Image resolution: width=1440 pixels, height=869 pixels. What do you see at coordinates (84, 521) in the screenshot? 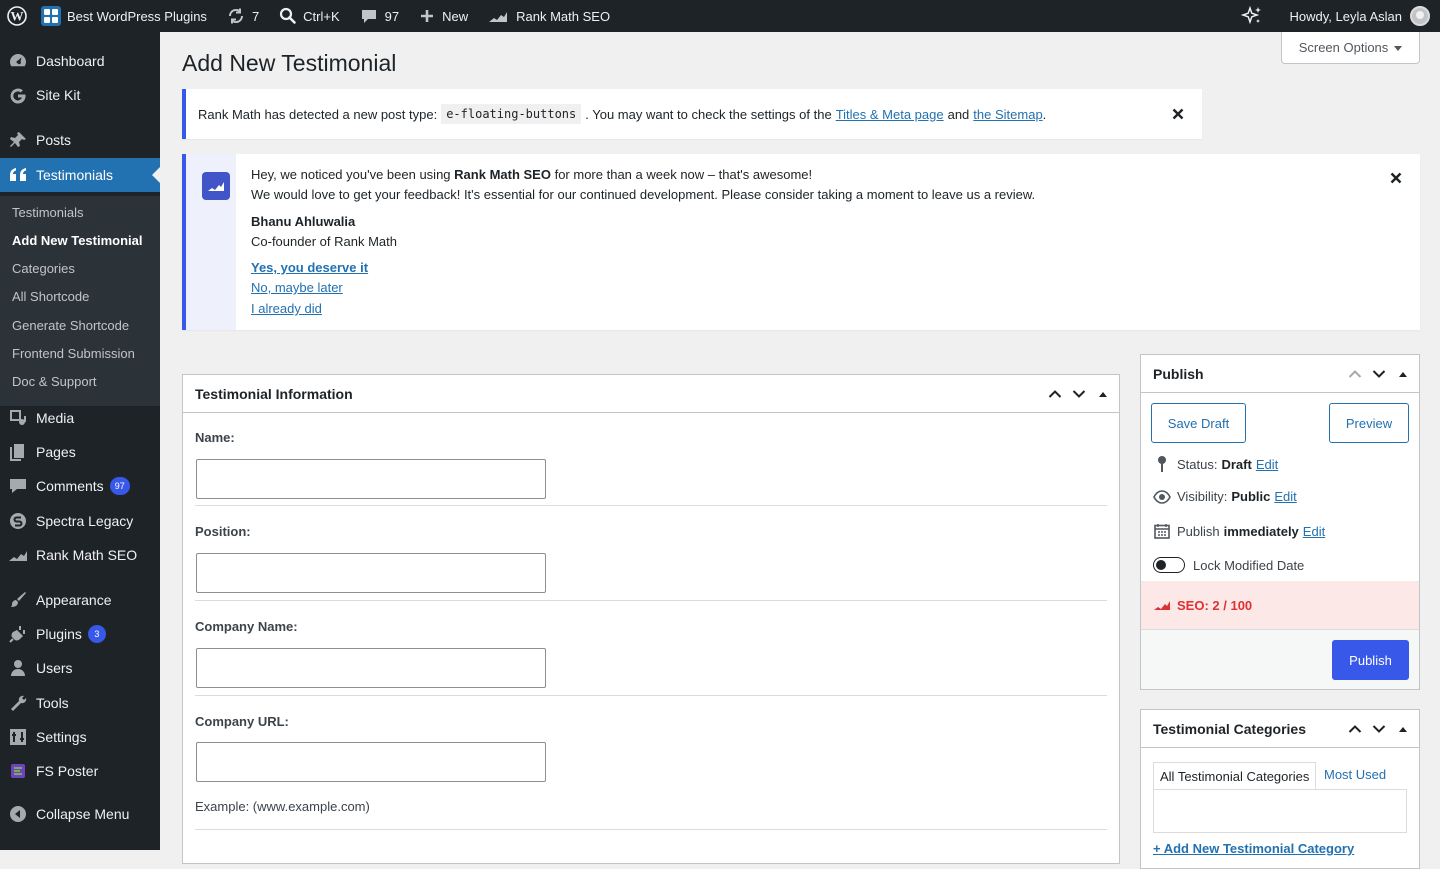
I see `menu-label: Spectra Legacy` at bounding box center [84, 521].